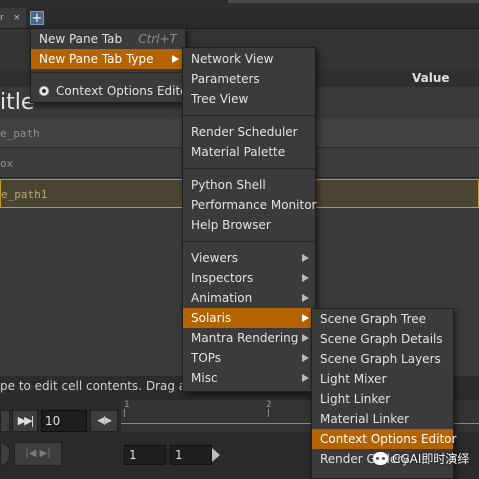 The width and height of the screenshot is (479, 479). Describe the element at coordinates (37, 18) in the screenshot. I see `add-pane-tab-button: +` at that location.